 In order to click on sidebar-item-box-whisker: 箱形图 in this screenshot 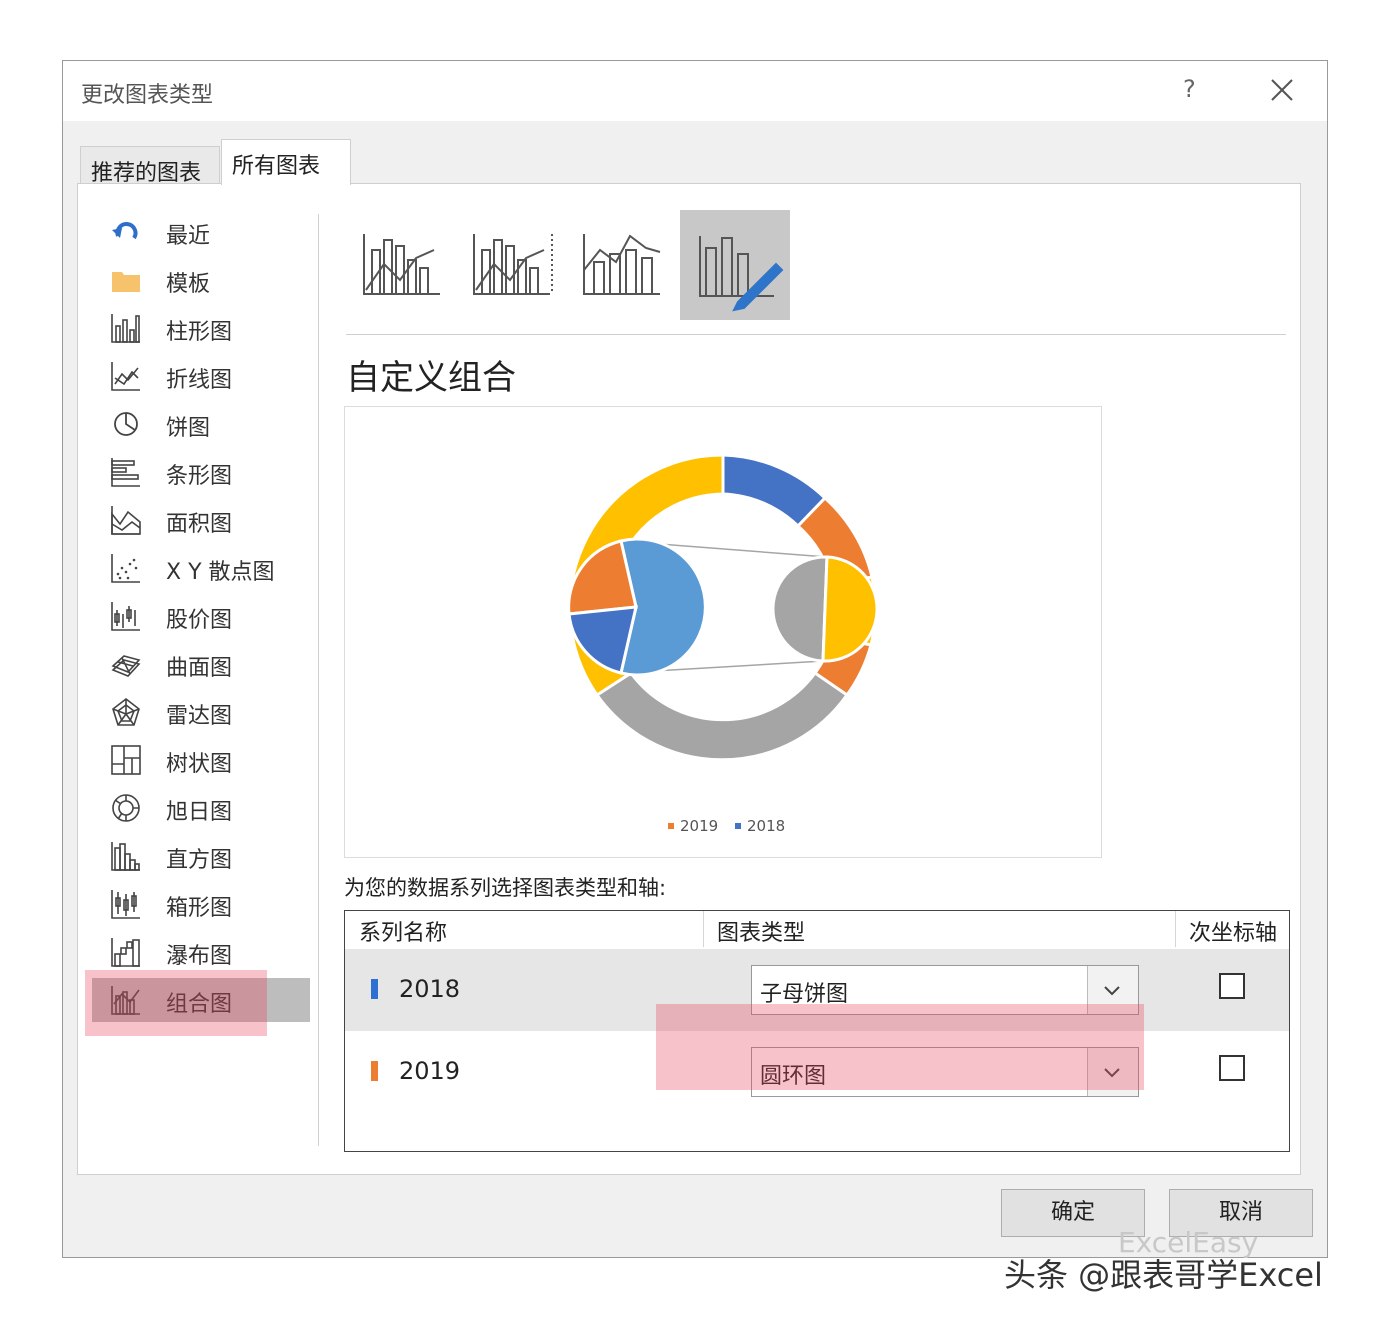, I will do `click(201, 904)`.